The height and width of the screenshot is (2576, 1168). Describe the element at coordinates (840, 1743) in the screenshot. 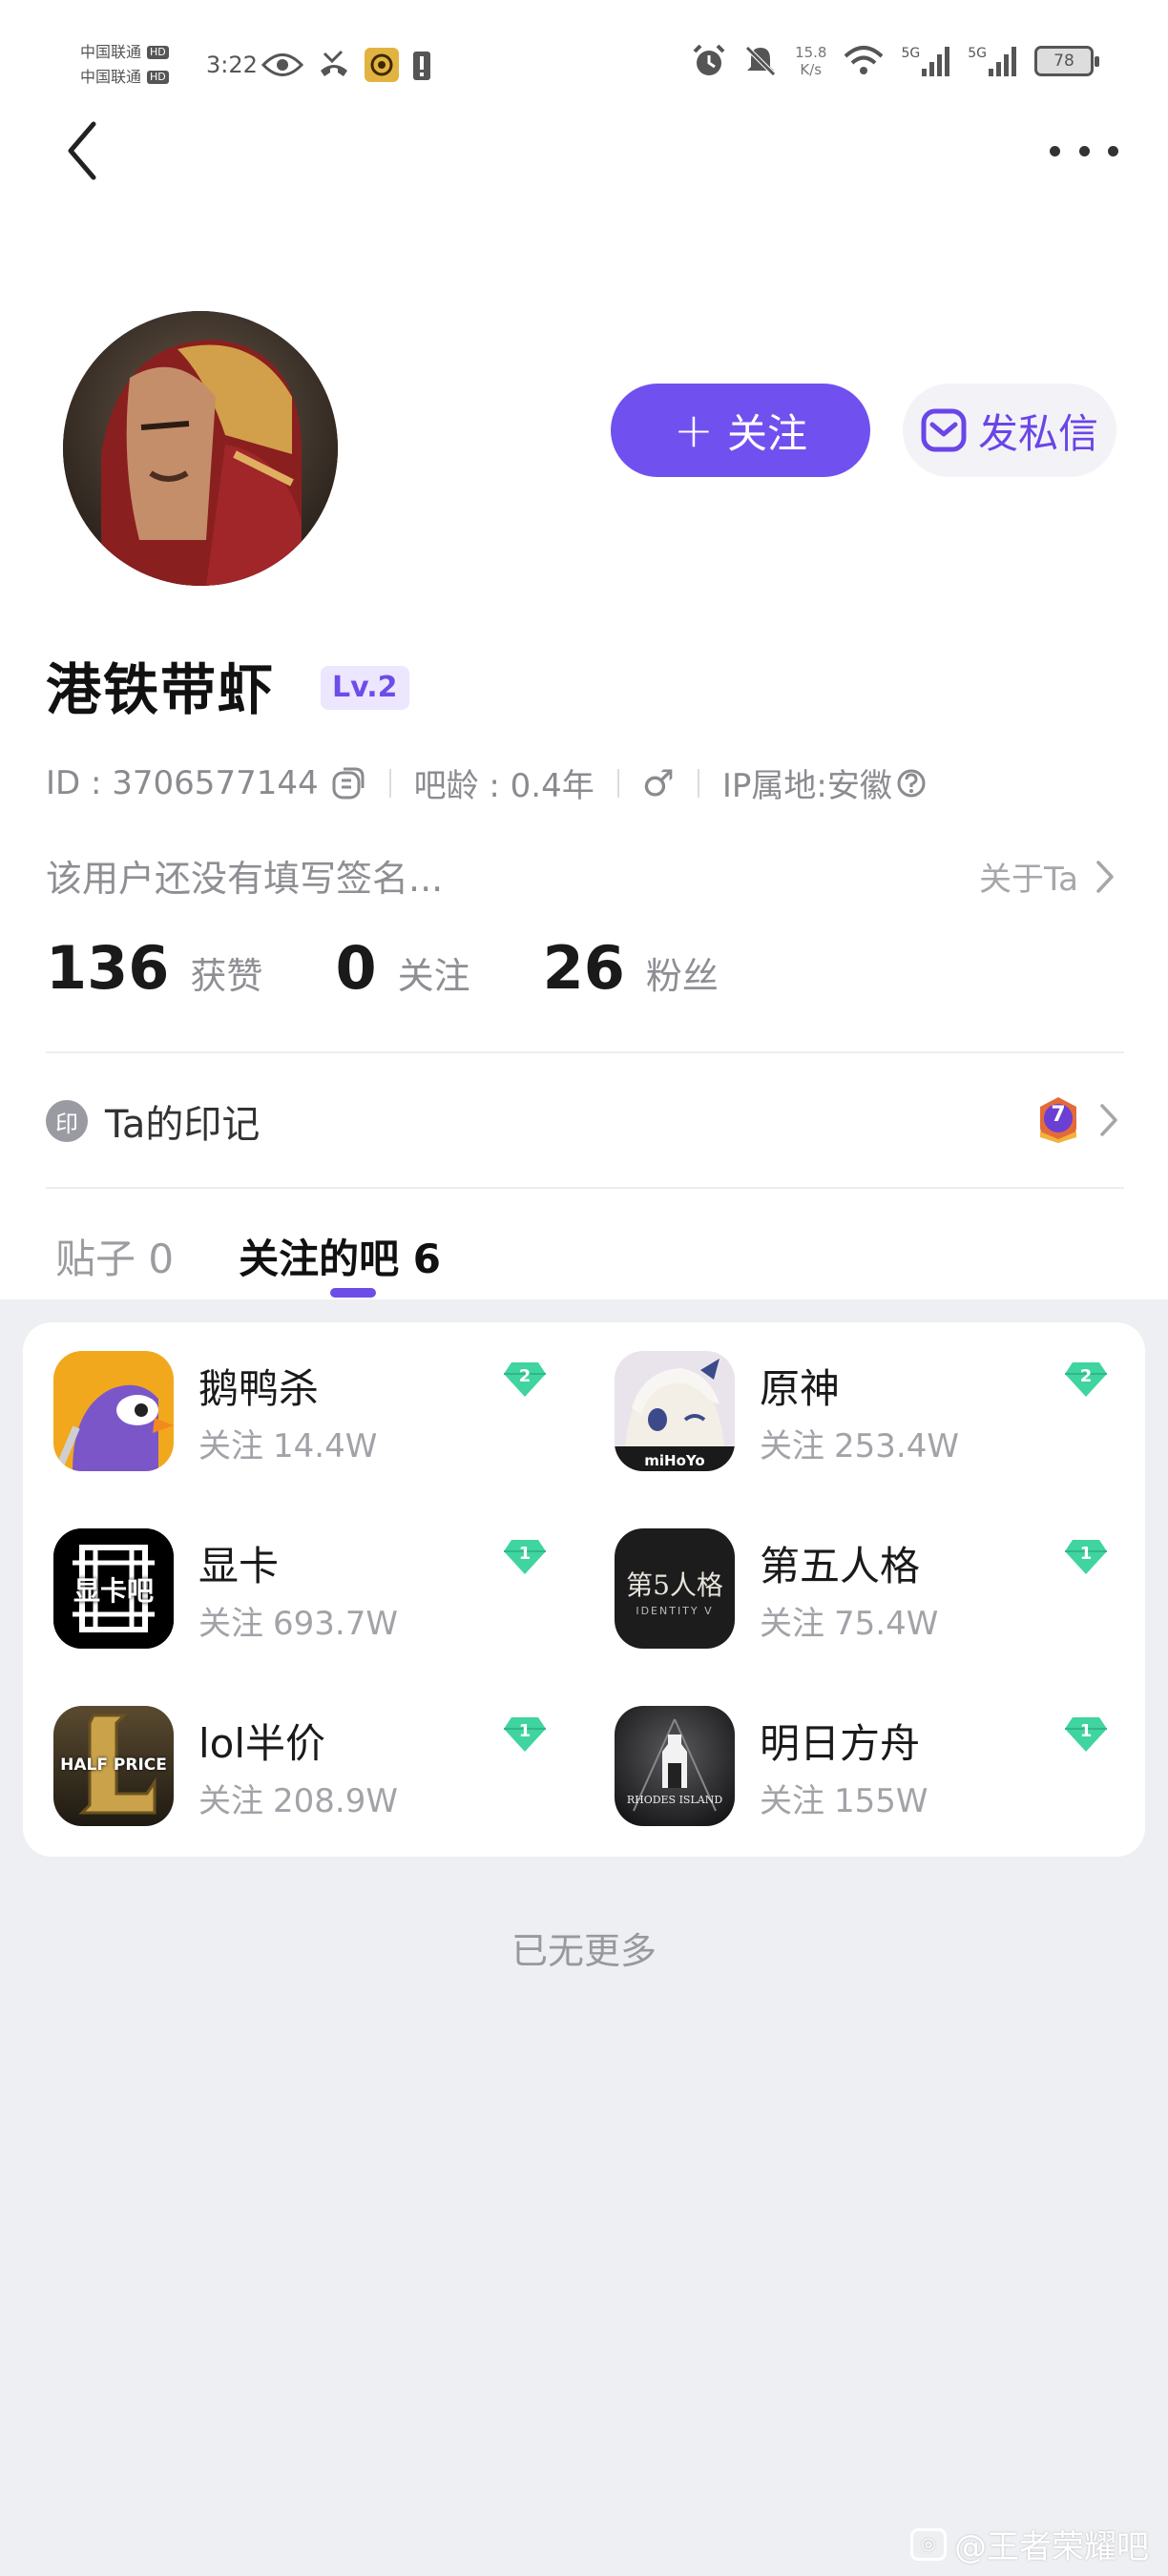

I see `bar-name: 明日方舟` at that location.